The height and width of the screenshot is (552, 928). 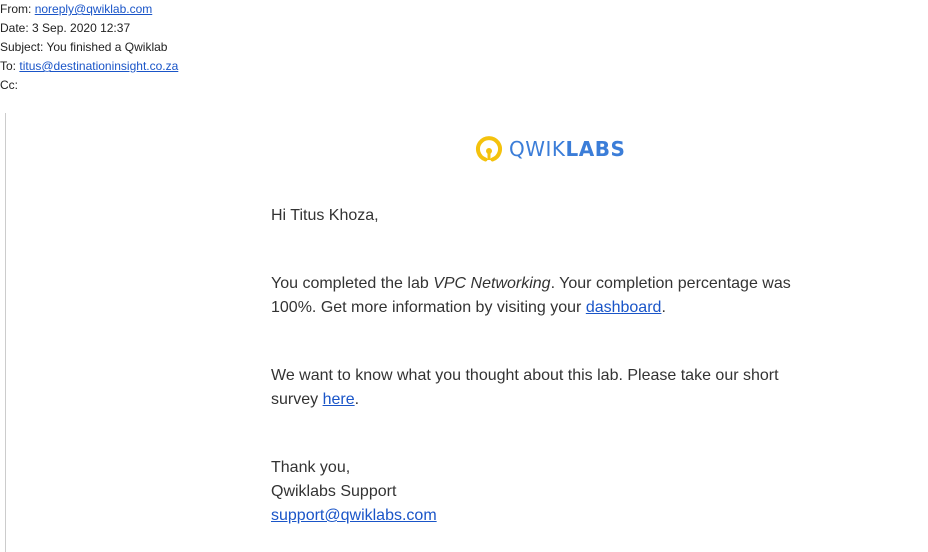 What do you see at coordinates (81, 28) in the screenshot?
I see `date-value: 3 Sep. 2020 12:37` at bounding box center [81, 28].